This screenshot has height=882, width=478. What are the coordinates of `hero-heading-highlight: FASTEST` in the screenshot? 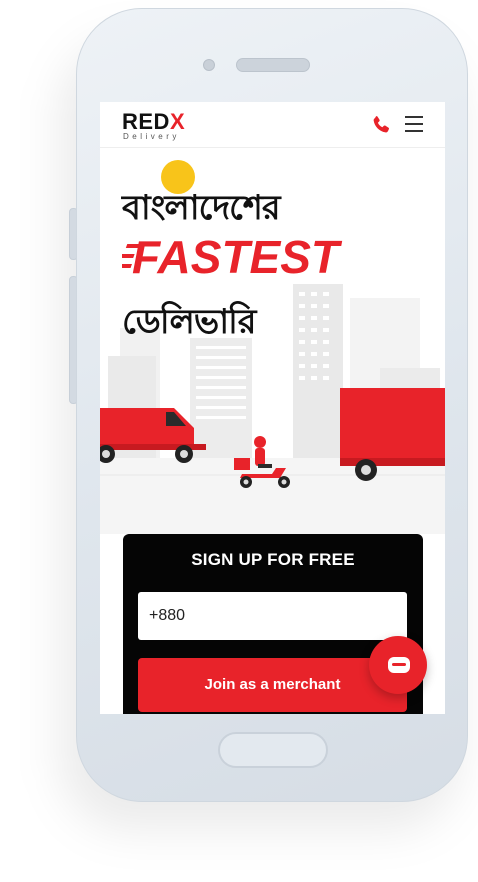 It's located at (236, 257).